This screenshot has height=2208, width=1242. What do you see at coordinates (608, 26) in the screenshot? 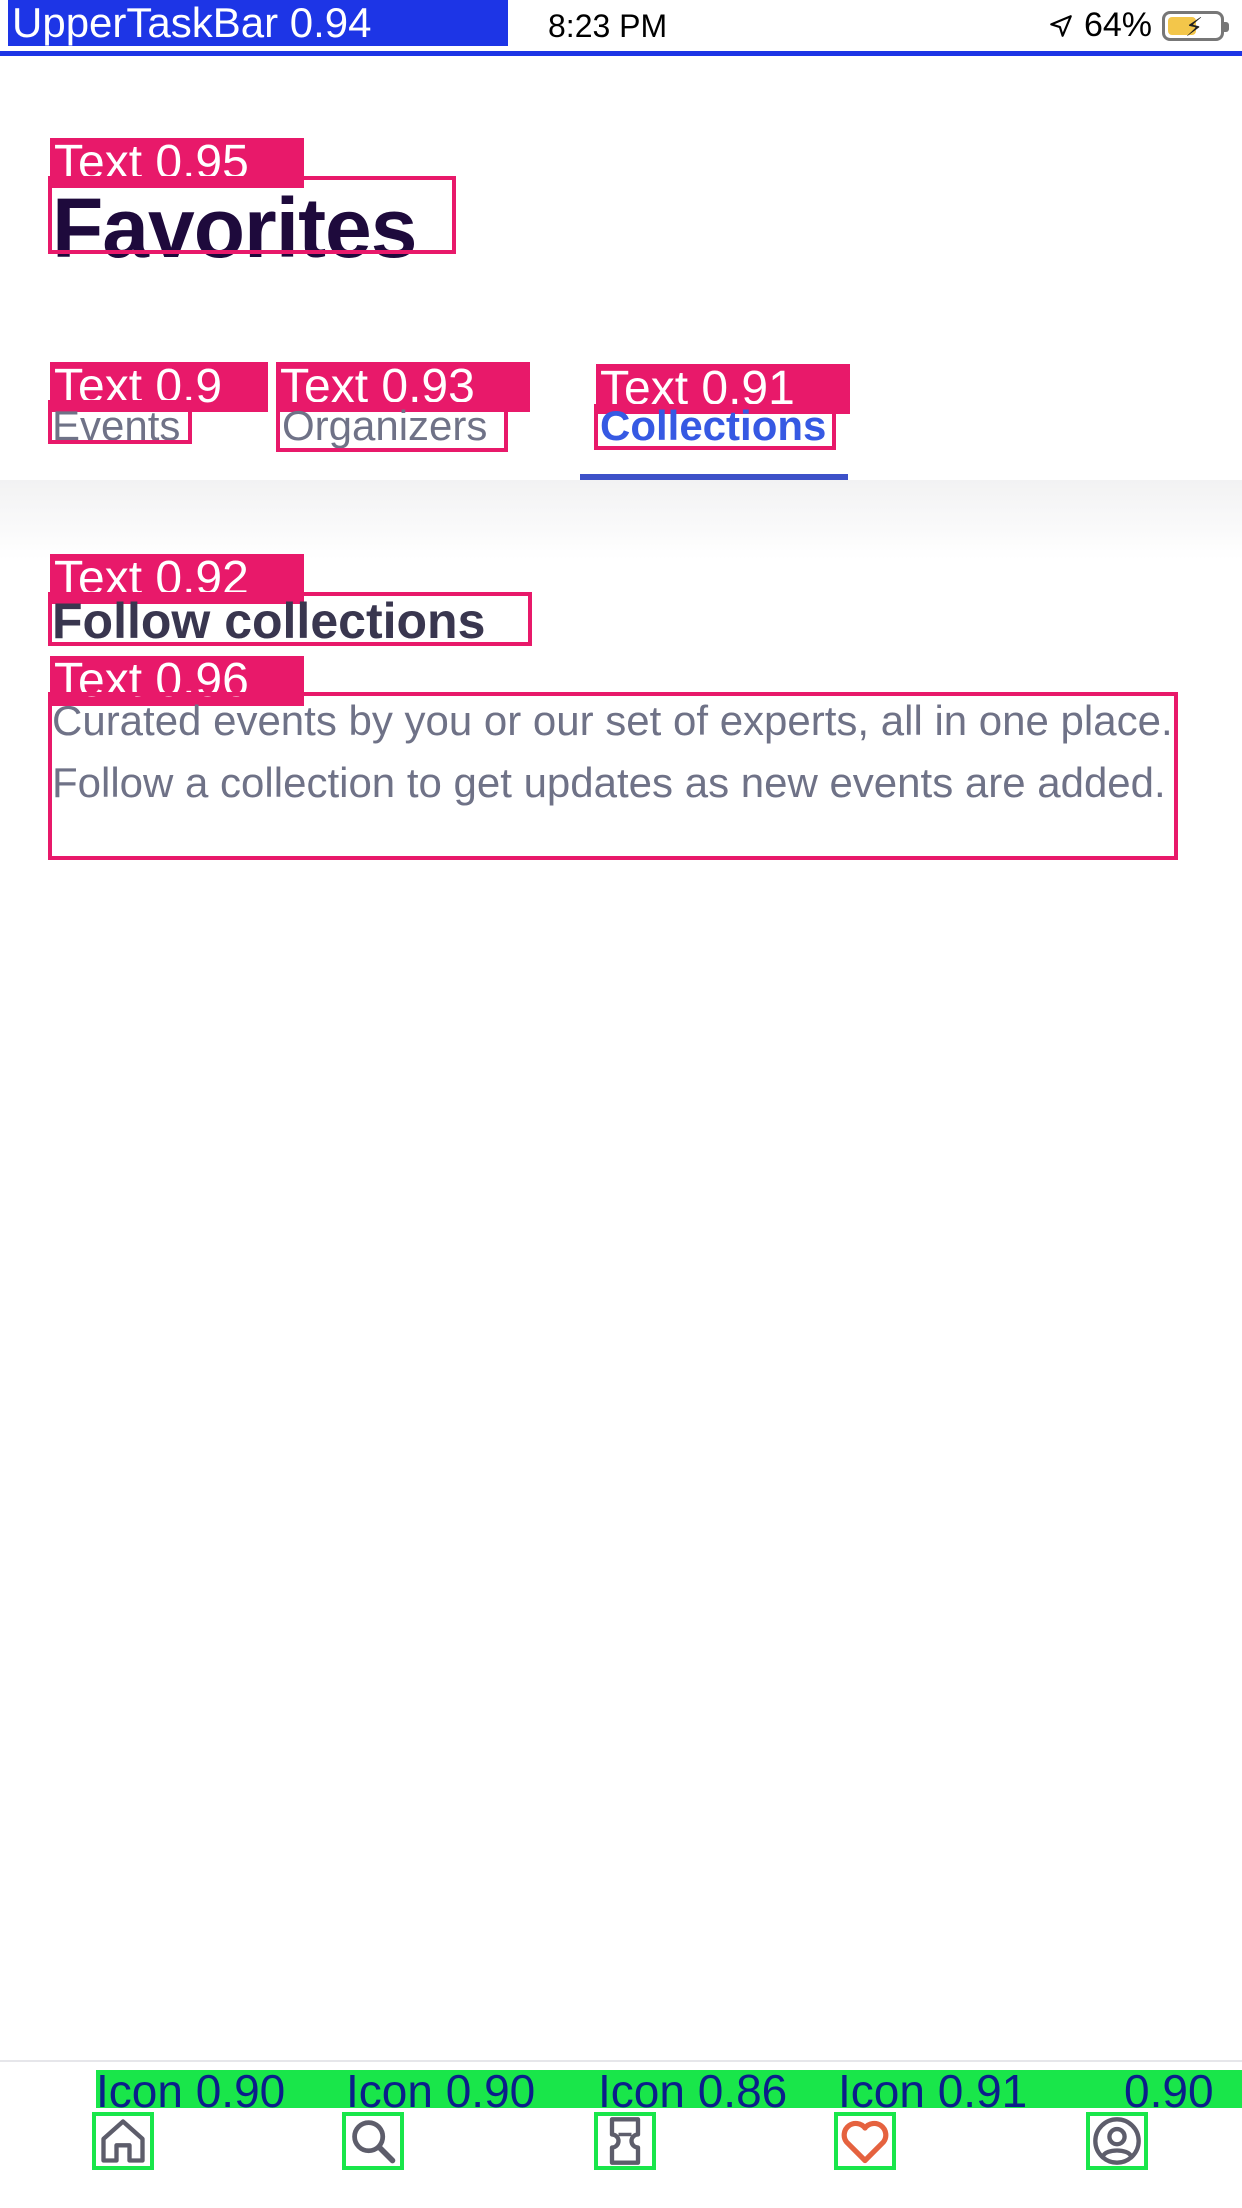
I see `status-time: 8:23 PM` at bounding box center [608, 26].